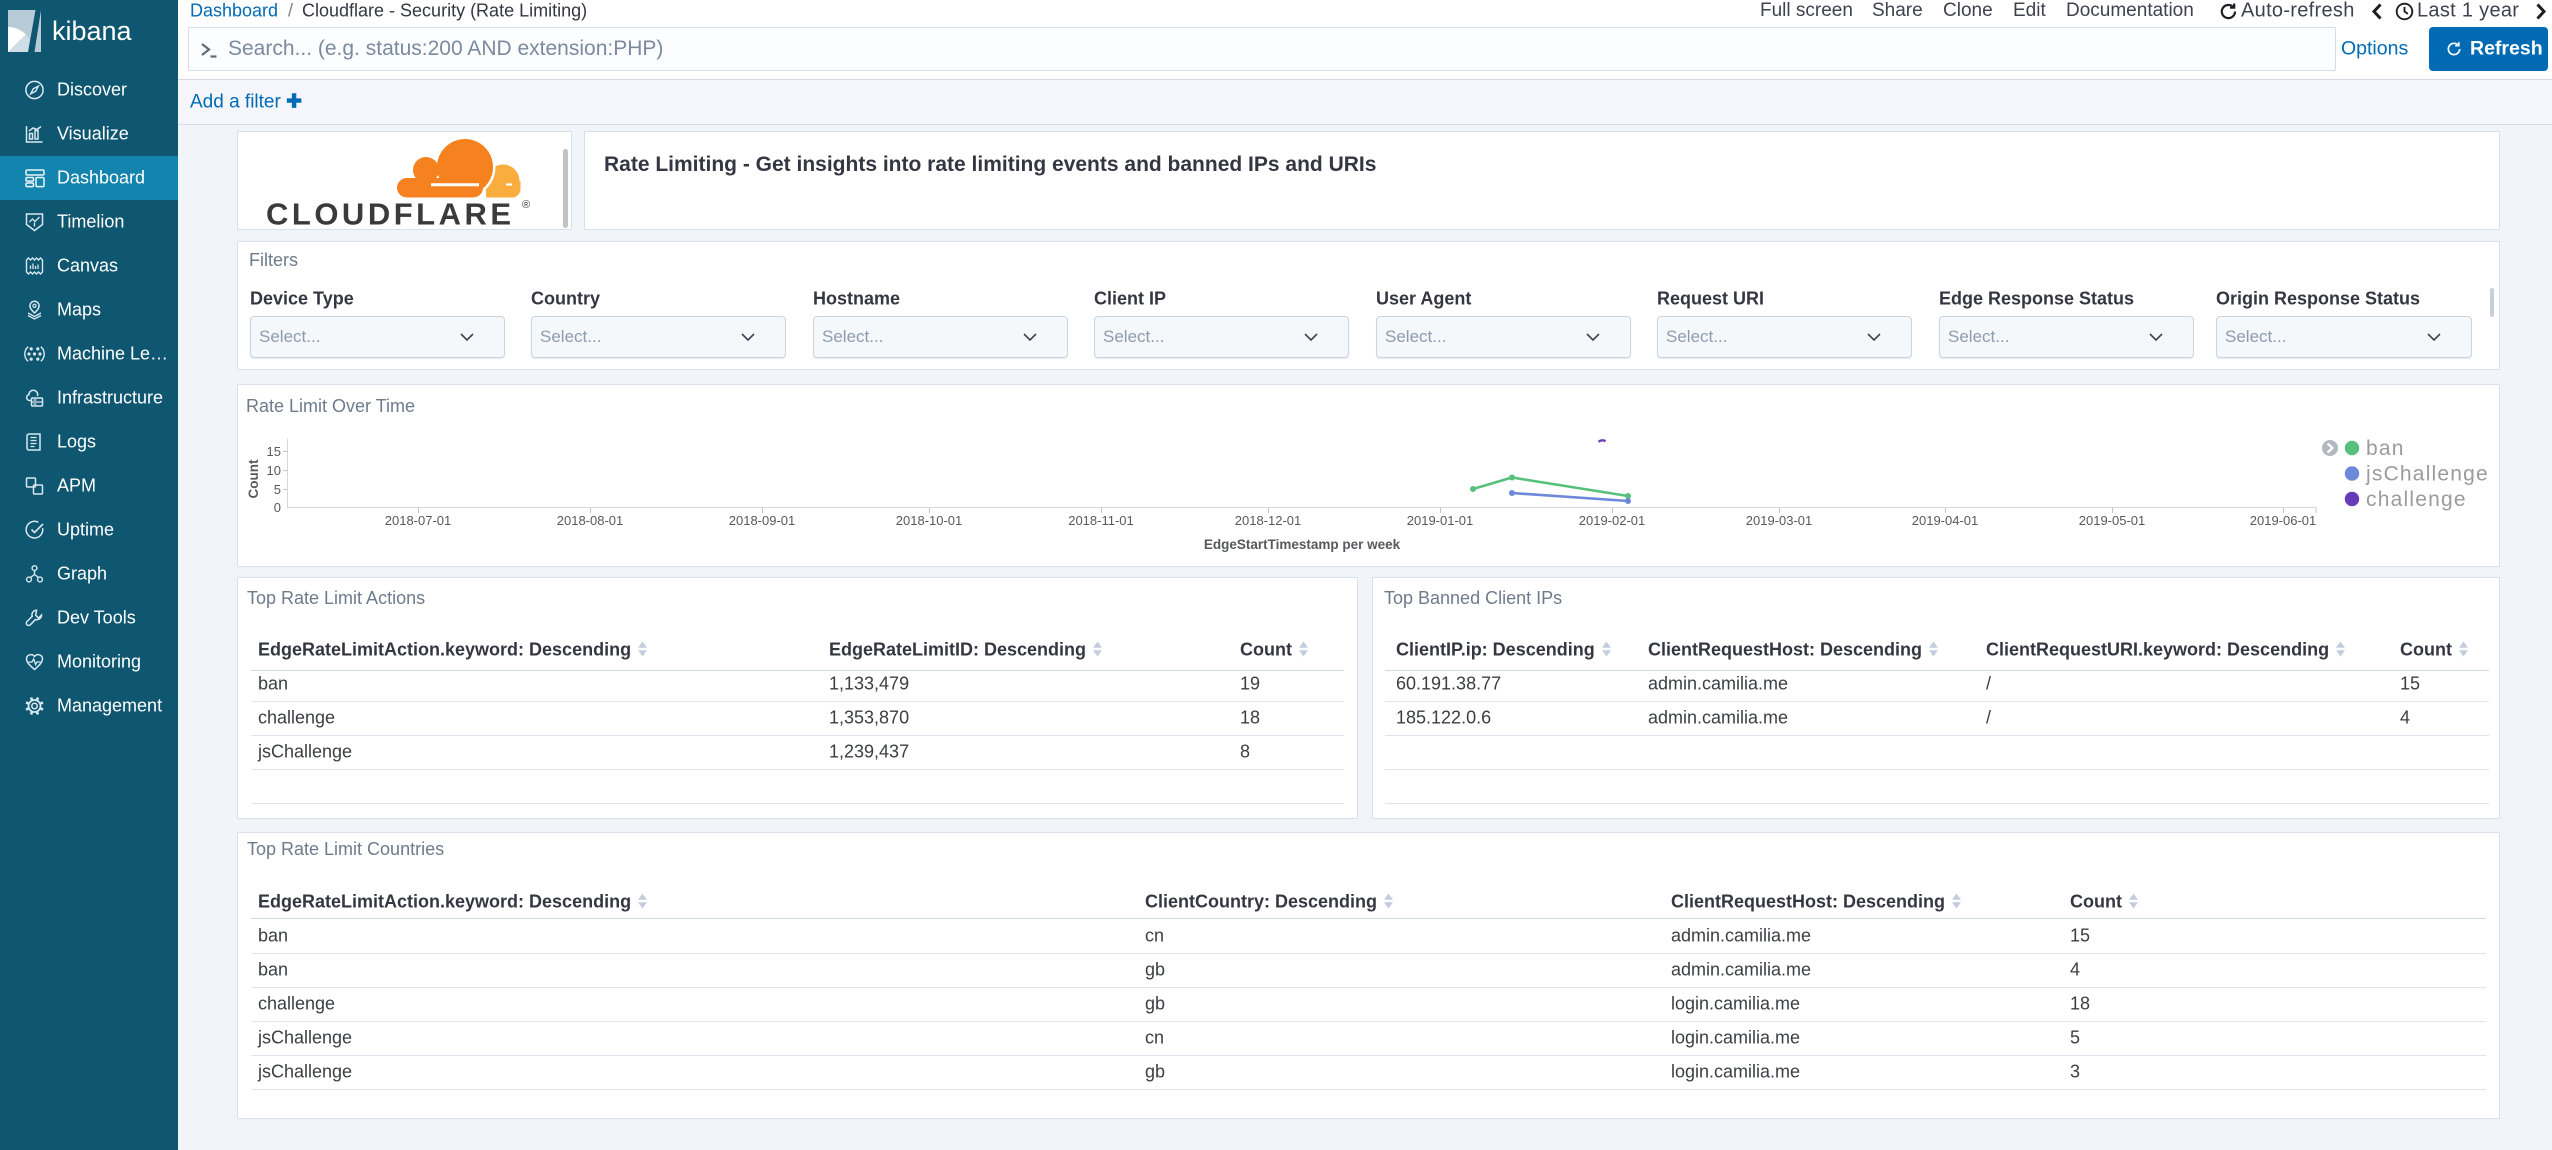 This screenshot has height=1150, width=2552. What do you see at coordinates (2416, 499) in the screenshot?
I see `svg-text: challenge` at bounding box center [2416, 499].